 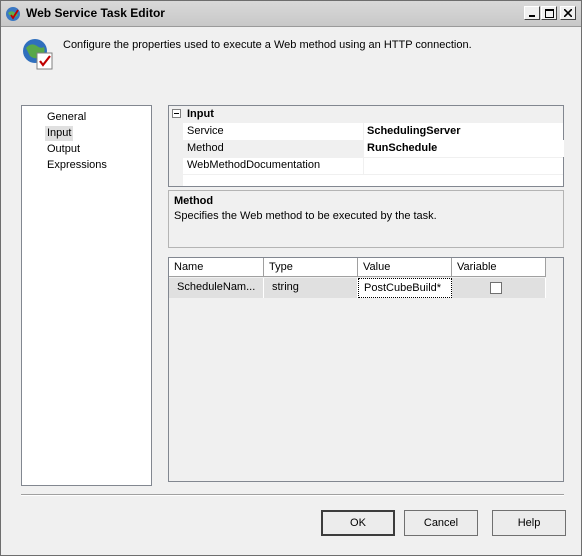 I want to click on nav-item-general: General, so click(x=66, y=117).